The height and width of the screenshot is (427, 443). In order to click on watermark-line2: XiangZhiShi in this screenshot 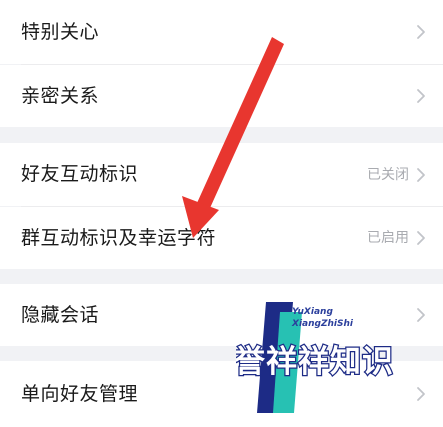, I will do `click(322, 324)`.